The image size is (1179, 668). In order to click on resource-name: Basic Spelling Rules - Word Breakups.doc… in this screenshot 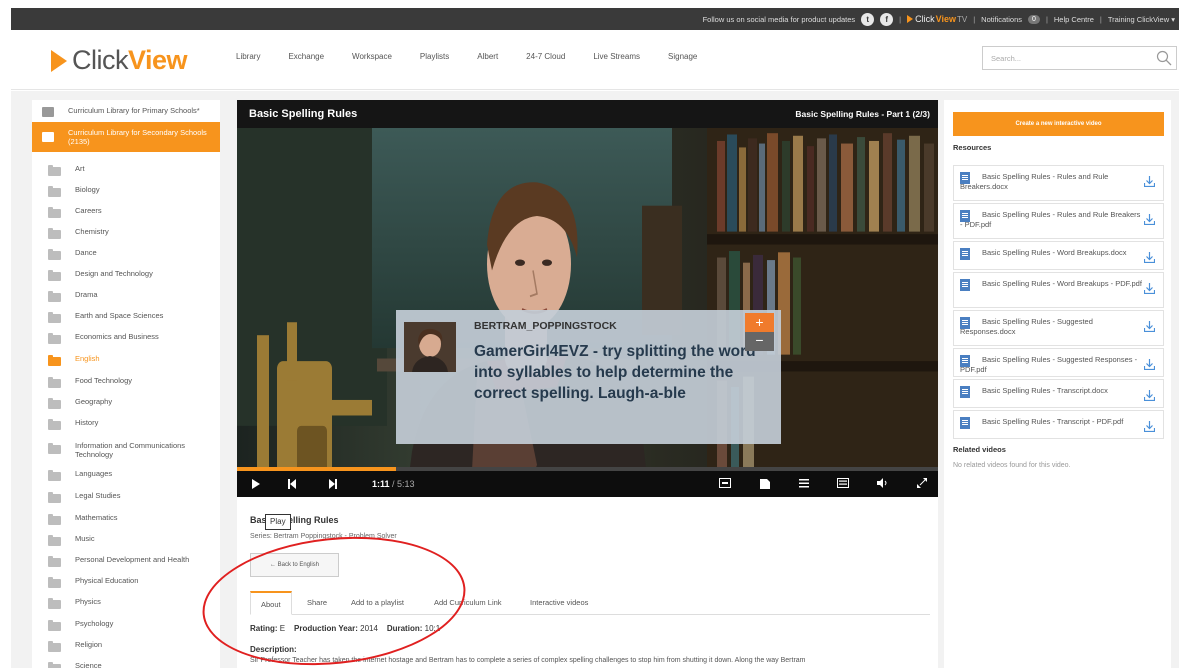, I will do `click(1054, 252)`.